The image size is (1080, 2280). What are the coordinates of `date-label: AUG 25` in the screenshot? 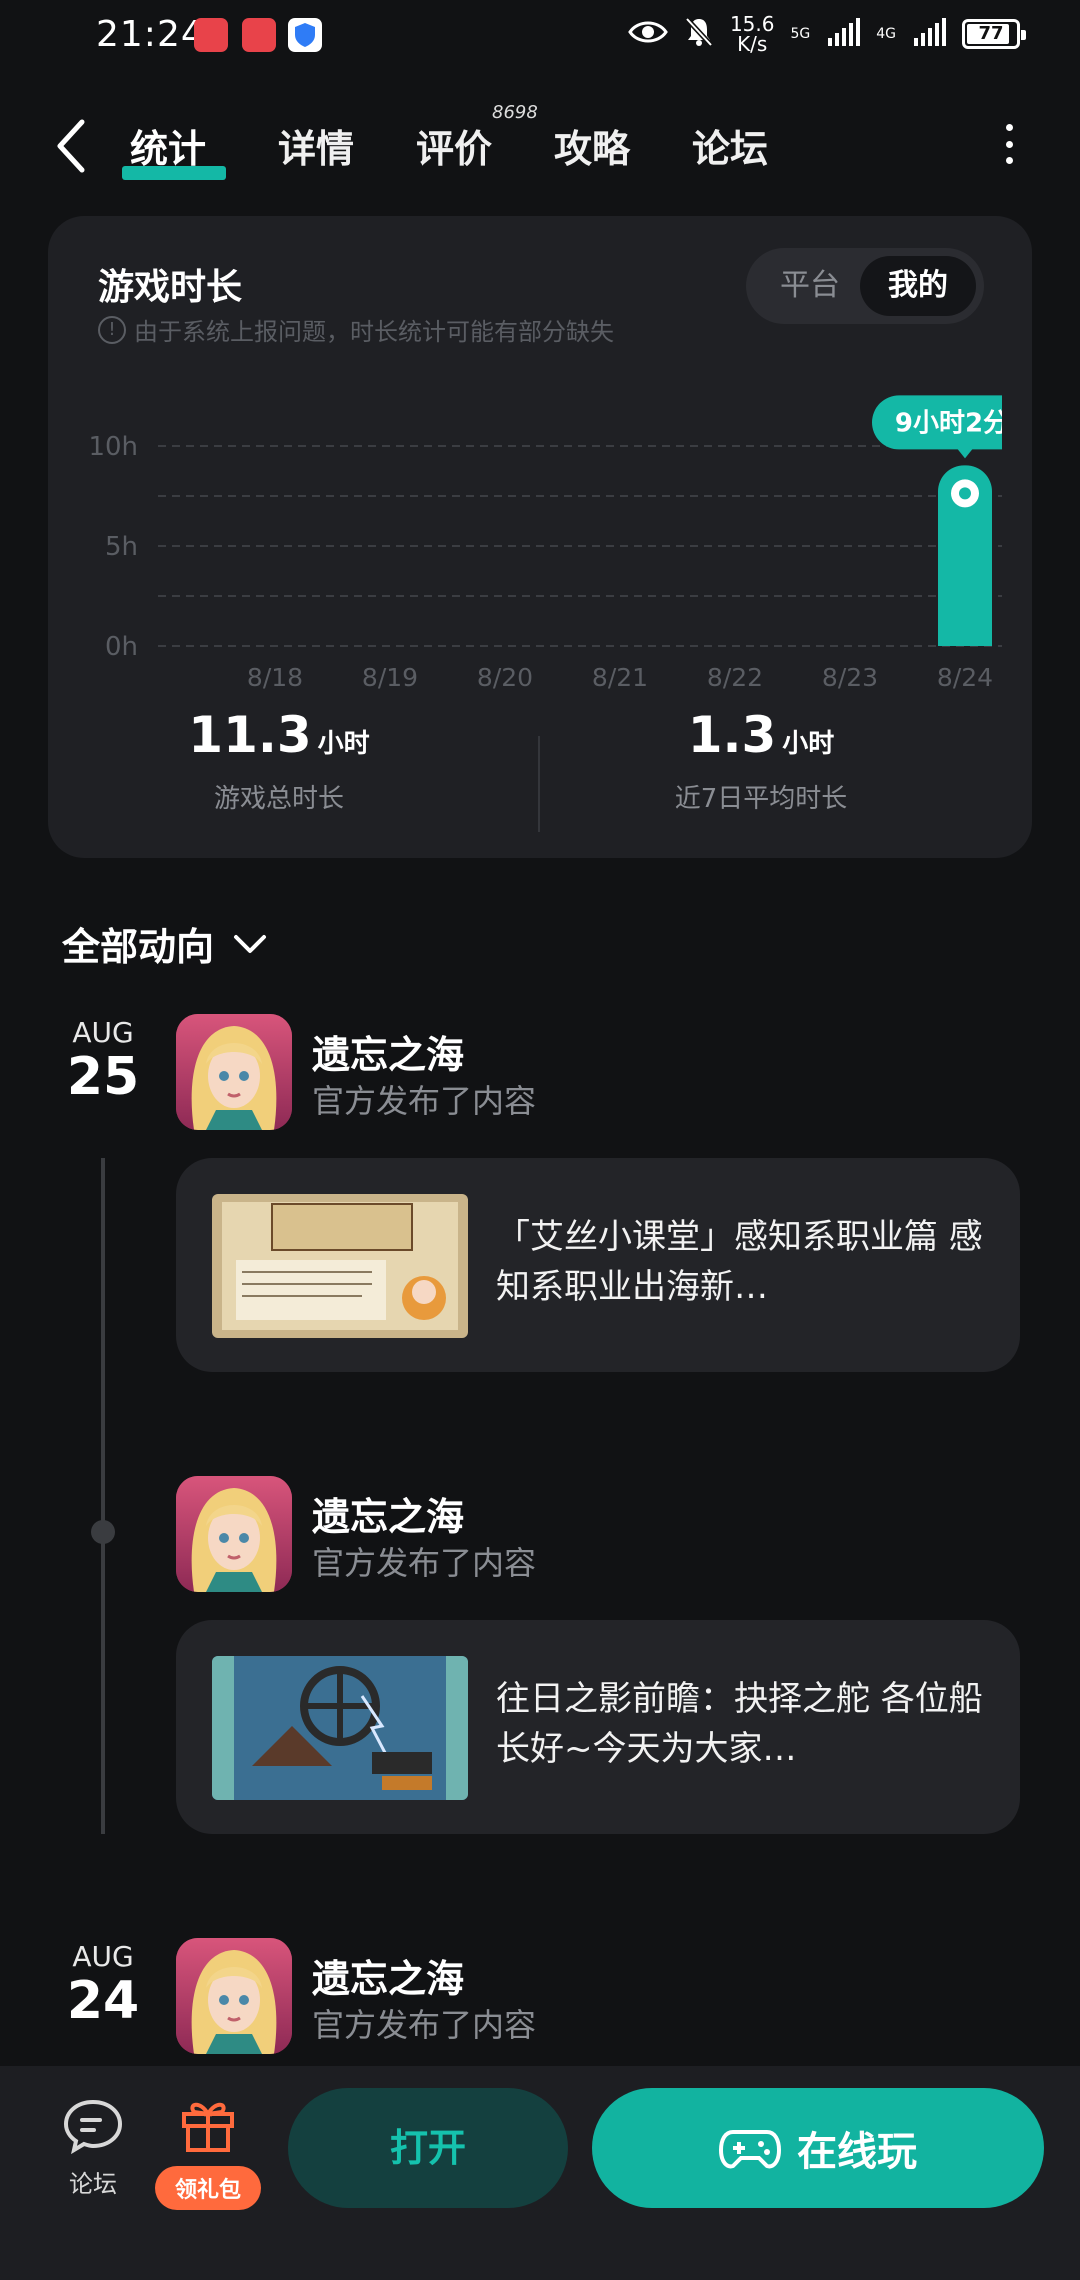 It's located at (103, 1060).